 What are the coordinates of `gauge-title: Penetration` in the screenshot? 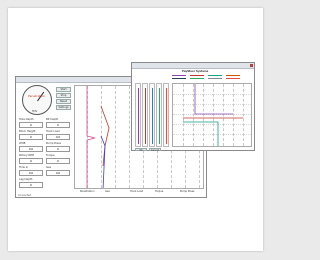 It's located at (37, 96).